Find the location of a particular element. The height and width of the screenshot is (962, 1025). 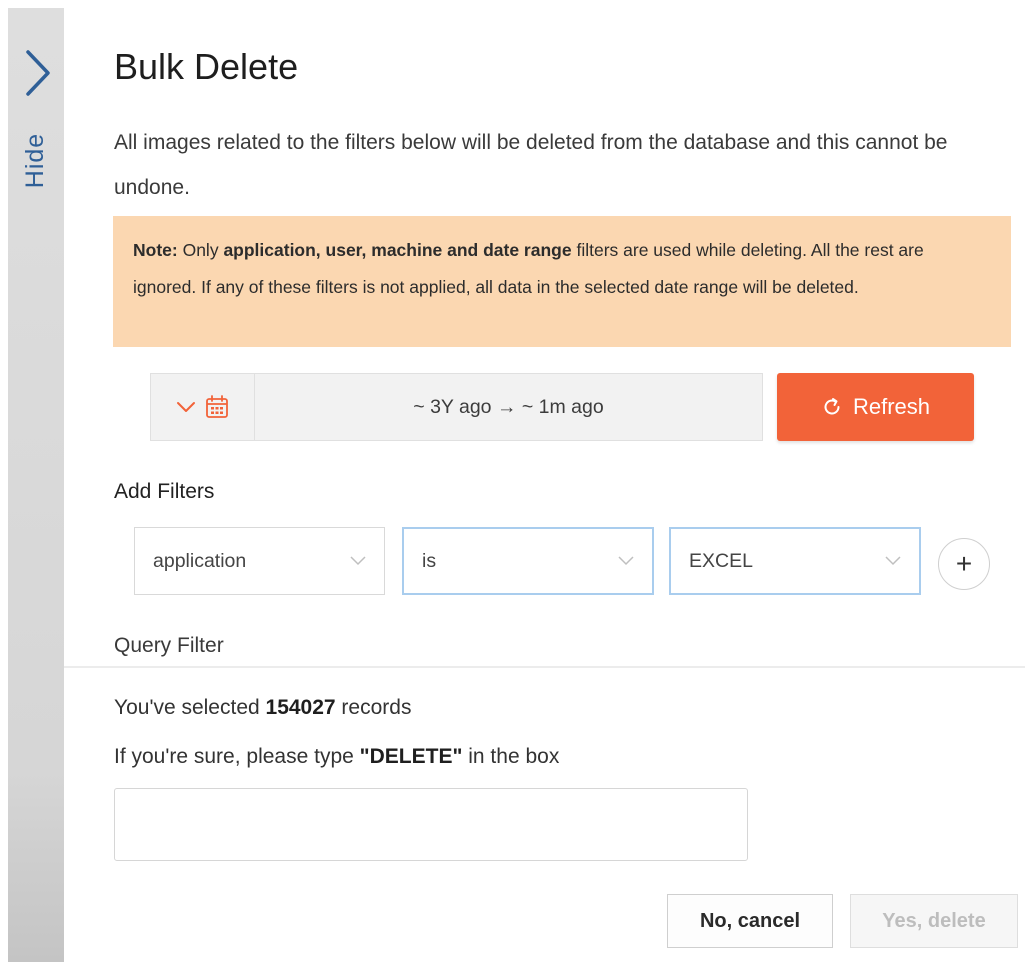

refresh-button: Refresh is located at coordinates (875, 407).